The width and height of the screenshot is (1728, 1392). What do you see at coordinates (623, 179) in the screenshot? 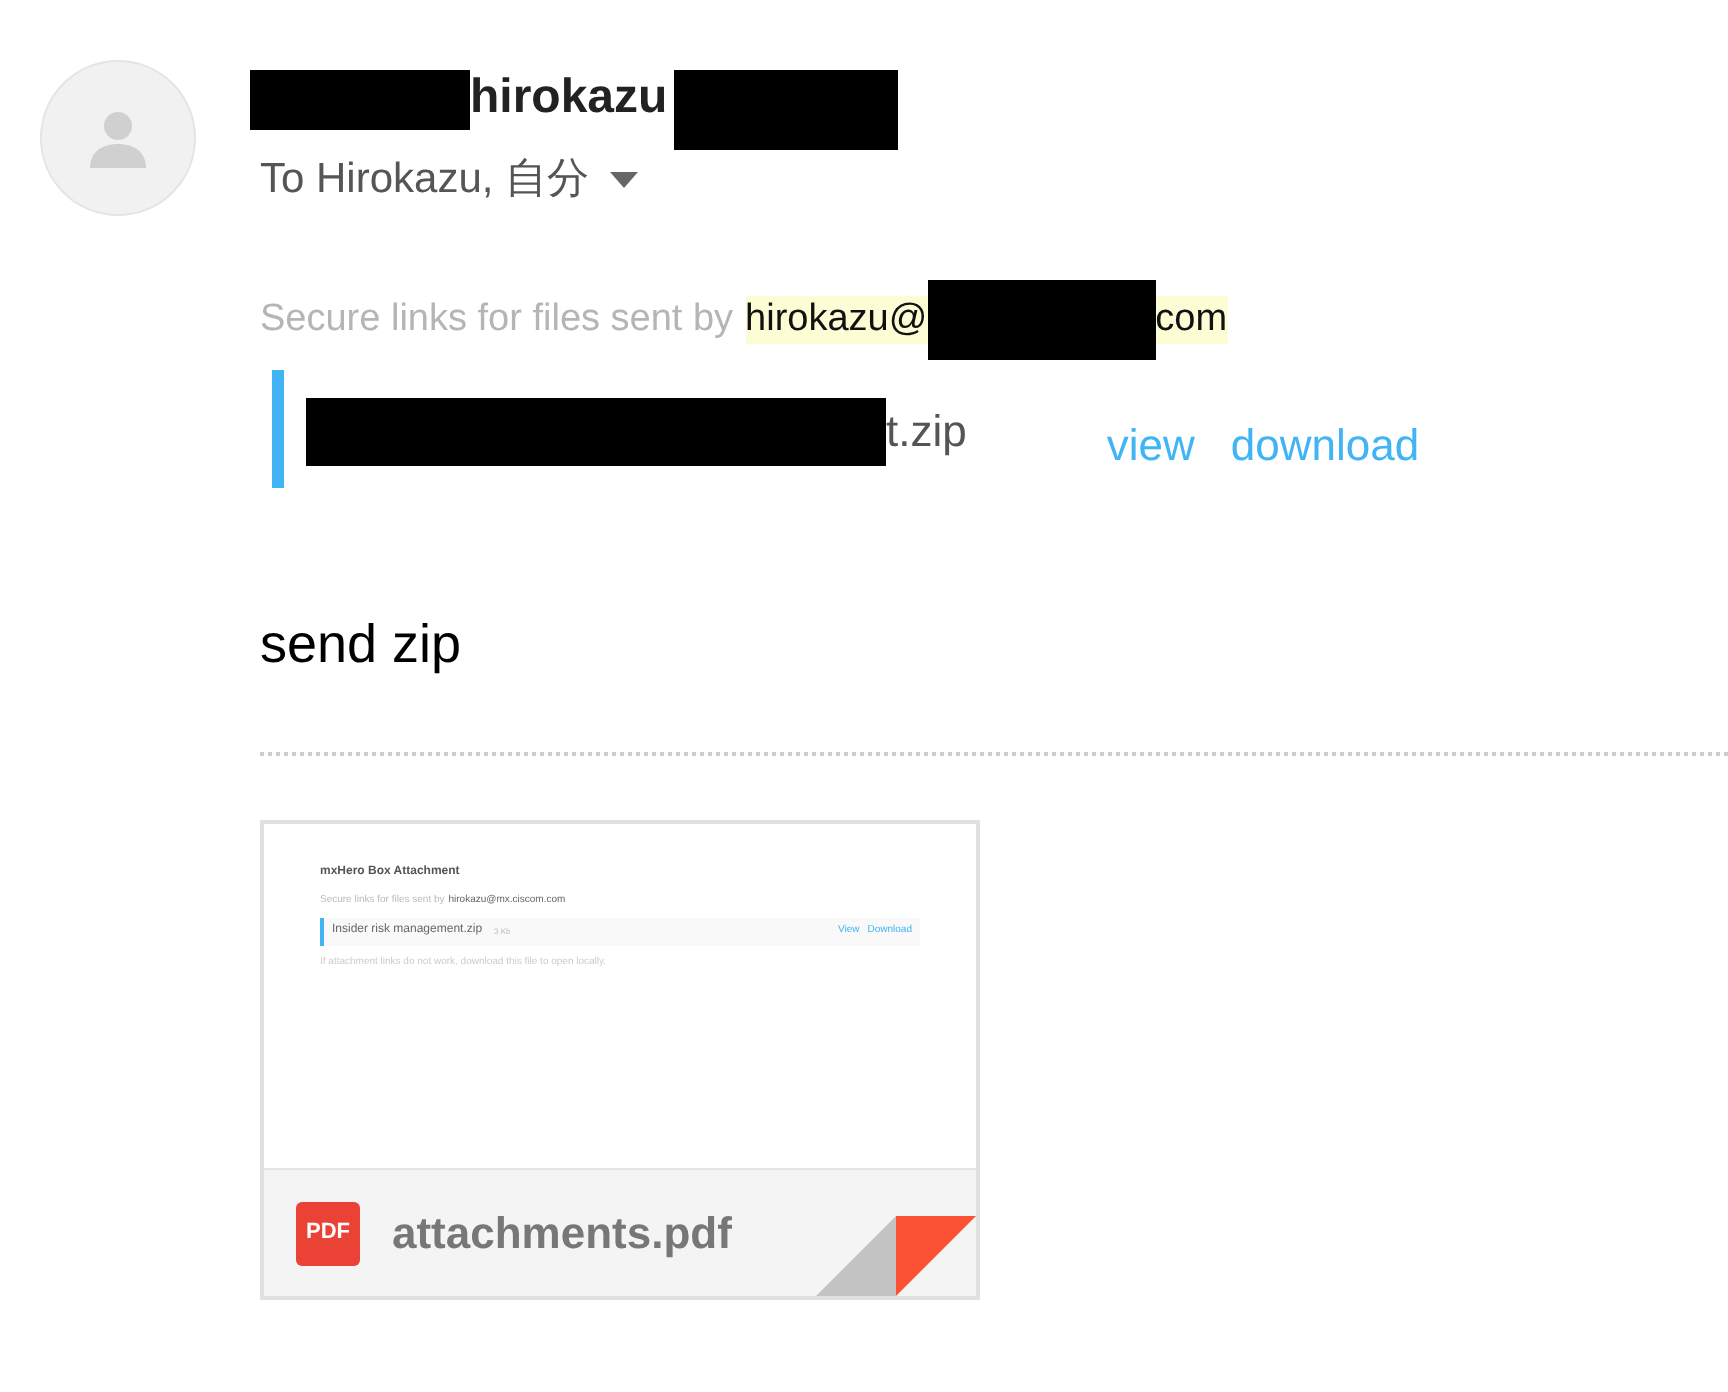
I see `caret-icon` at bounding box center [623, 179].